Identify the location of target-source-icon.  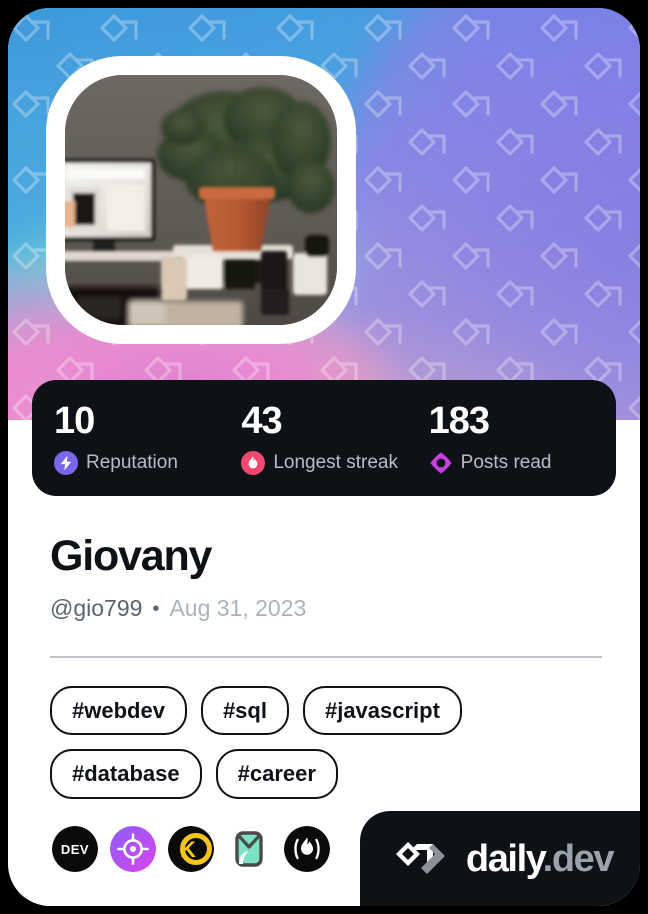
(133, 849).